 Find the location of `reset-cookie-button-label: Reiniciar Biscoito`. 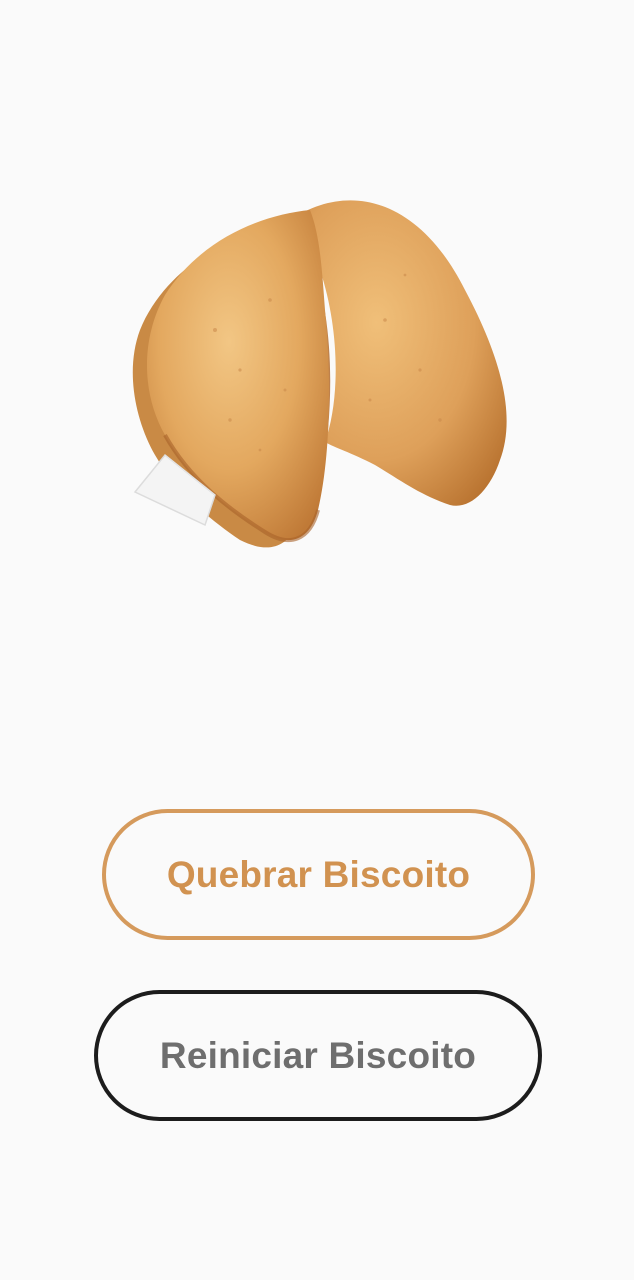

reset-cookie-button-label: Reiniciar Biscoito is located at coordinates (318, 1055).